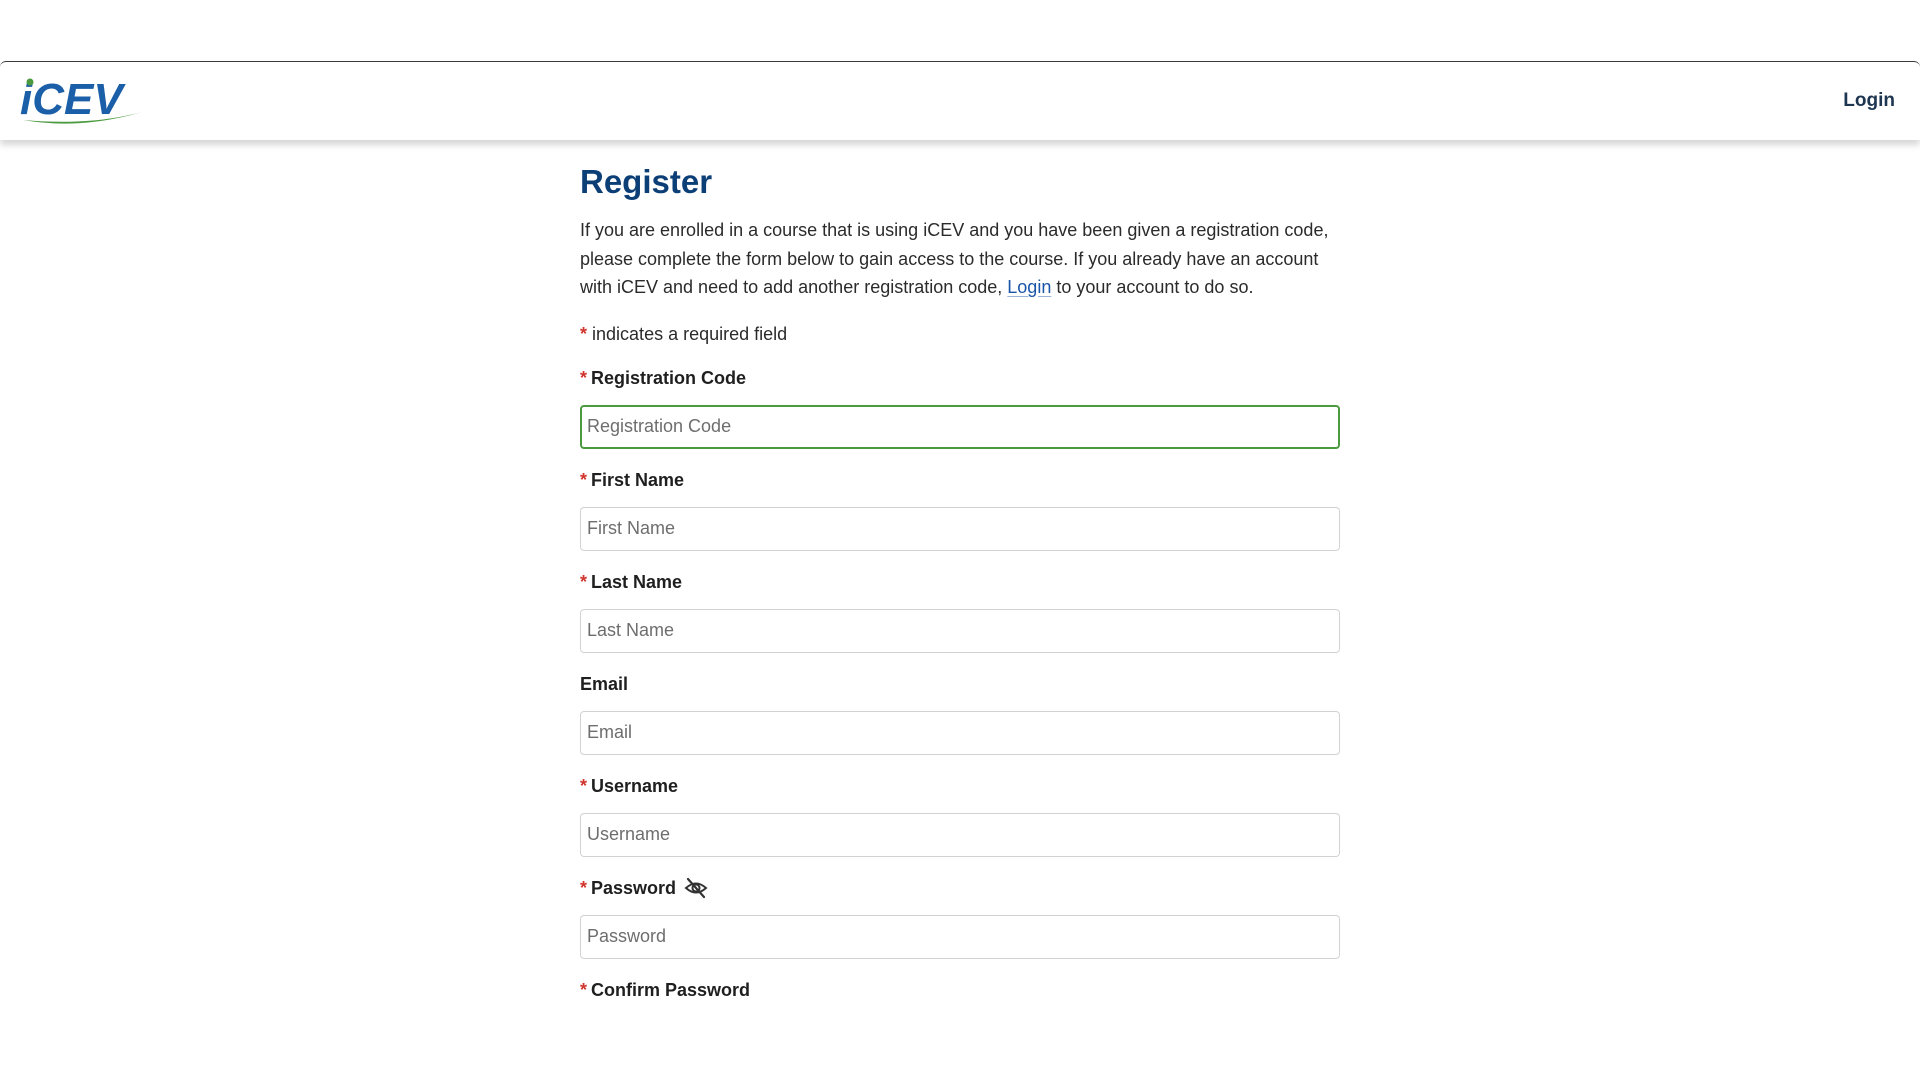 Image resolution: width=1920 pixels, height=1080 pixels. What do you see at coordinates (960, 30) in the screenshot?
I see `top-margin` at bounding box center [960, 30].